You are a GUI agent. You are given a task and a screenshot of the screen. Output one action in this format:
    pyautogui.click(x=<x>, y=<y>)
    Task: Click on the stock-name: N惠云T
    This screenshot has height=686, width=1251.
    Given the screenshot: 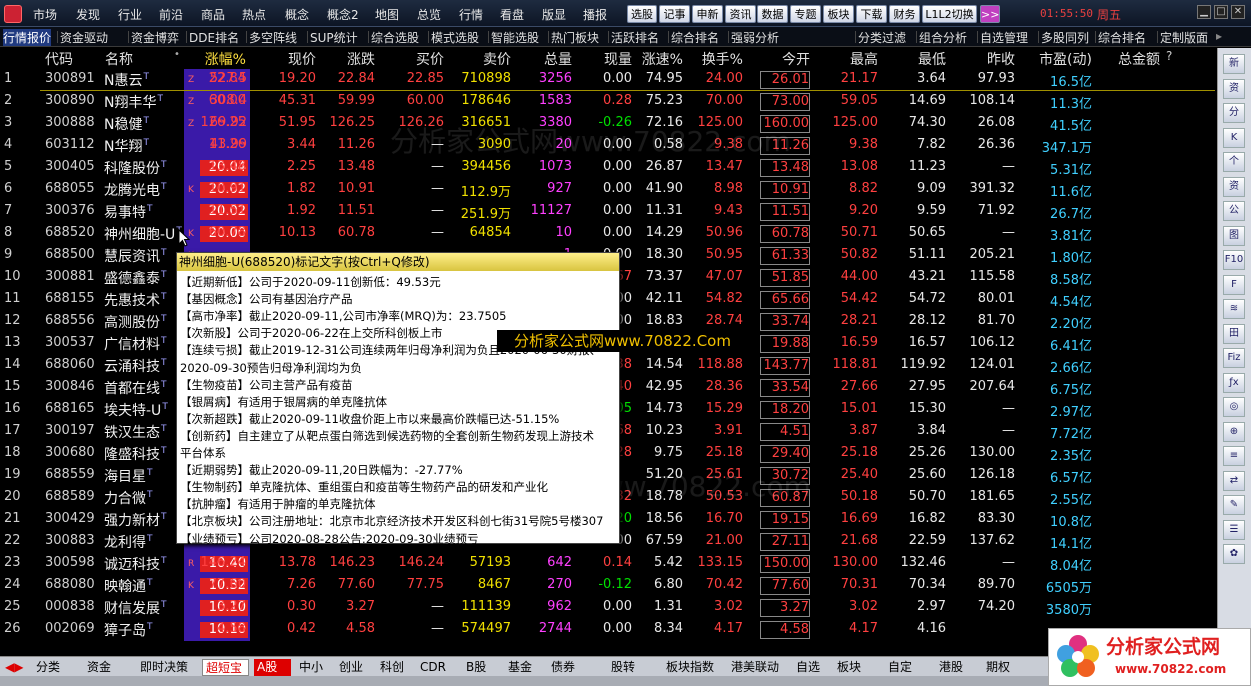 What is the action you would take?
    pyautogui.click(x=126, y=80)
    